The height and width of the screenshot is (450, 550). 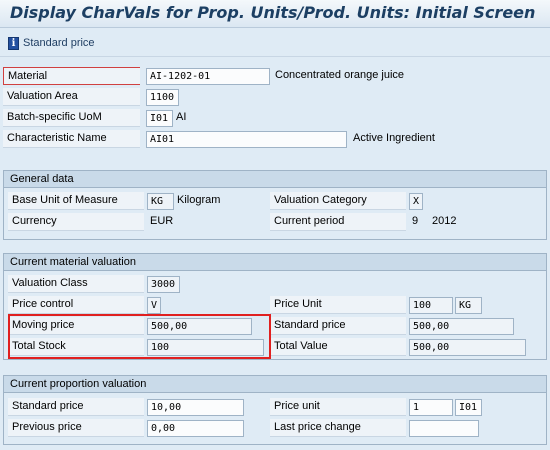 I want to click on proportion-standard-price-field: 10,00, so click(x=195, y=407).